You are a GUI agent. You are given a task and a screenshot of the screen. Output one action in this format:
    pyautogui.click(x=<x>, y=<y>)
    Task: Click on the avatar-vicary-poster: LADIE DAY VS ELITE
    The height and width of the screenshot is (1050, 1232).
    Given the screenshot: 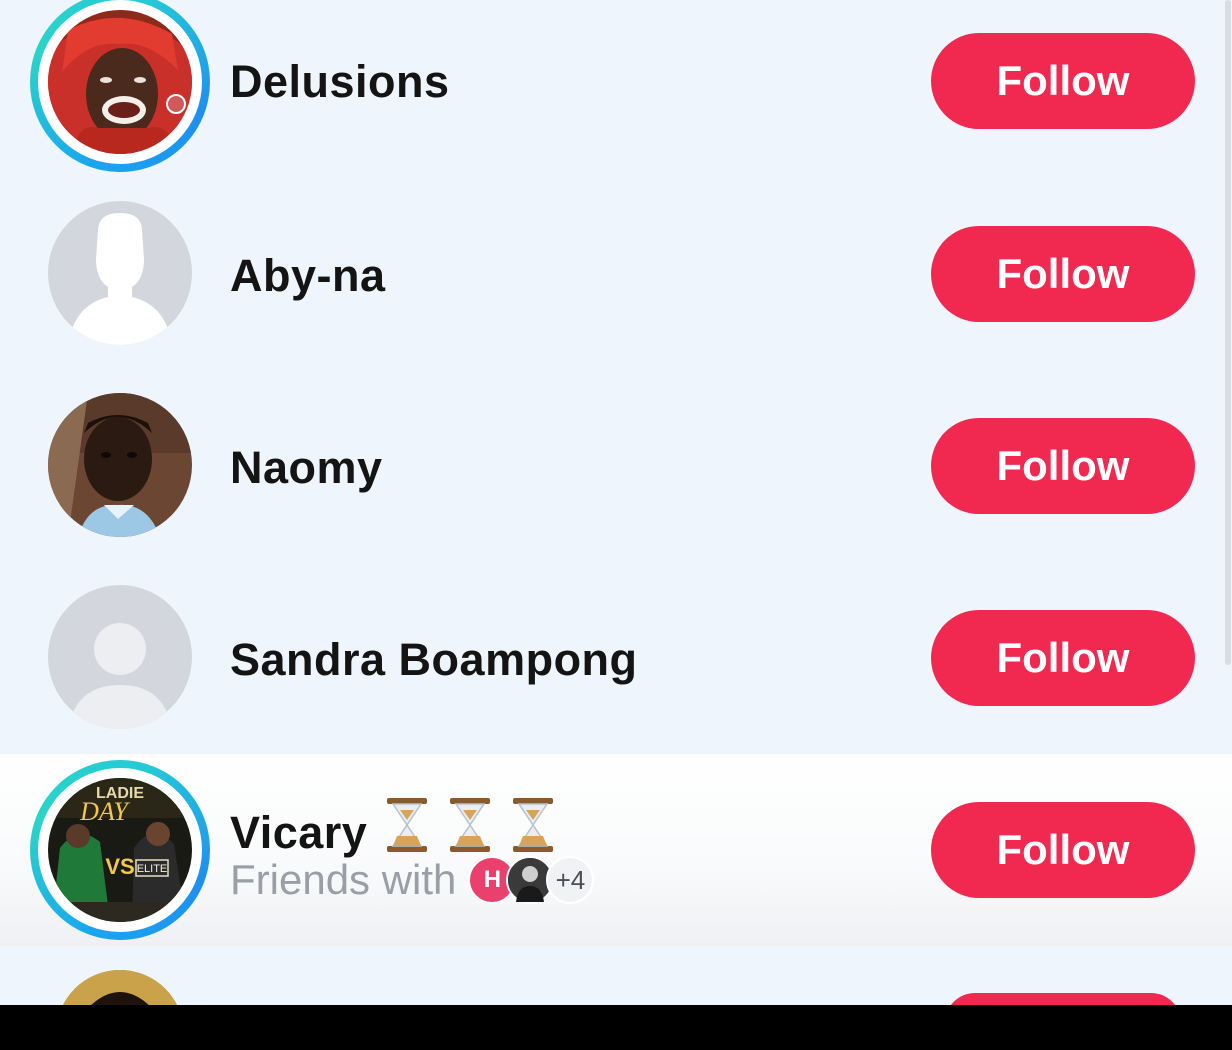 What is the action you would take?
    pyautogui.click(x=120, y=850)
    